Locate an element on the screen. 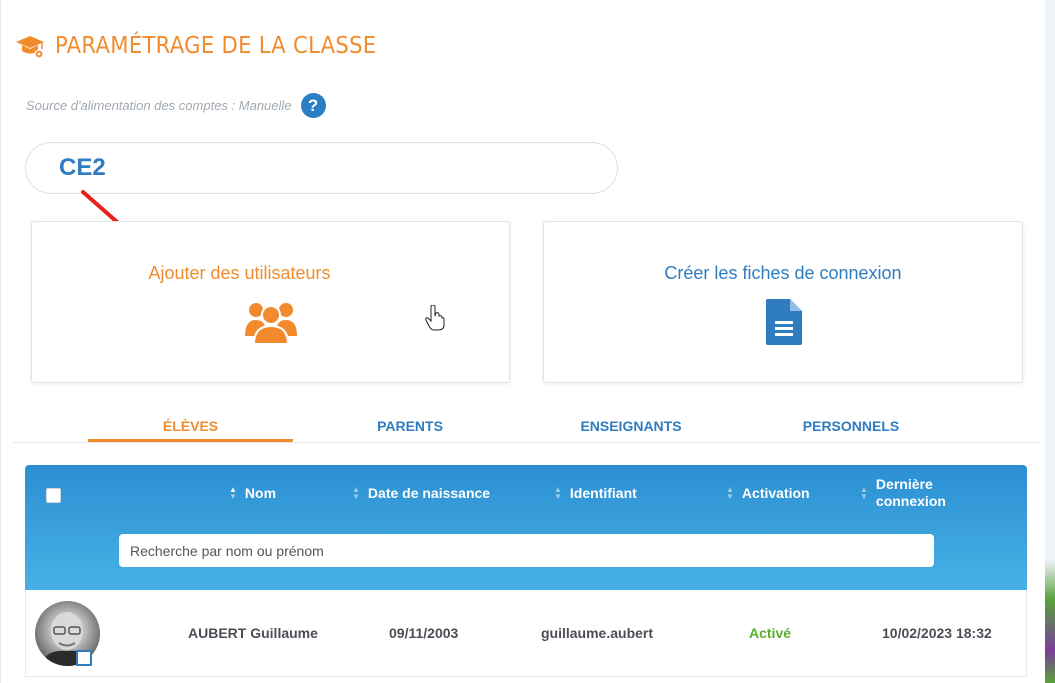  cell-last-login: 10/02/2023 18:32 is located at coordinates (937, 633).